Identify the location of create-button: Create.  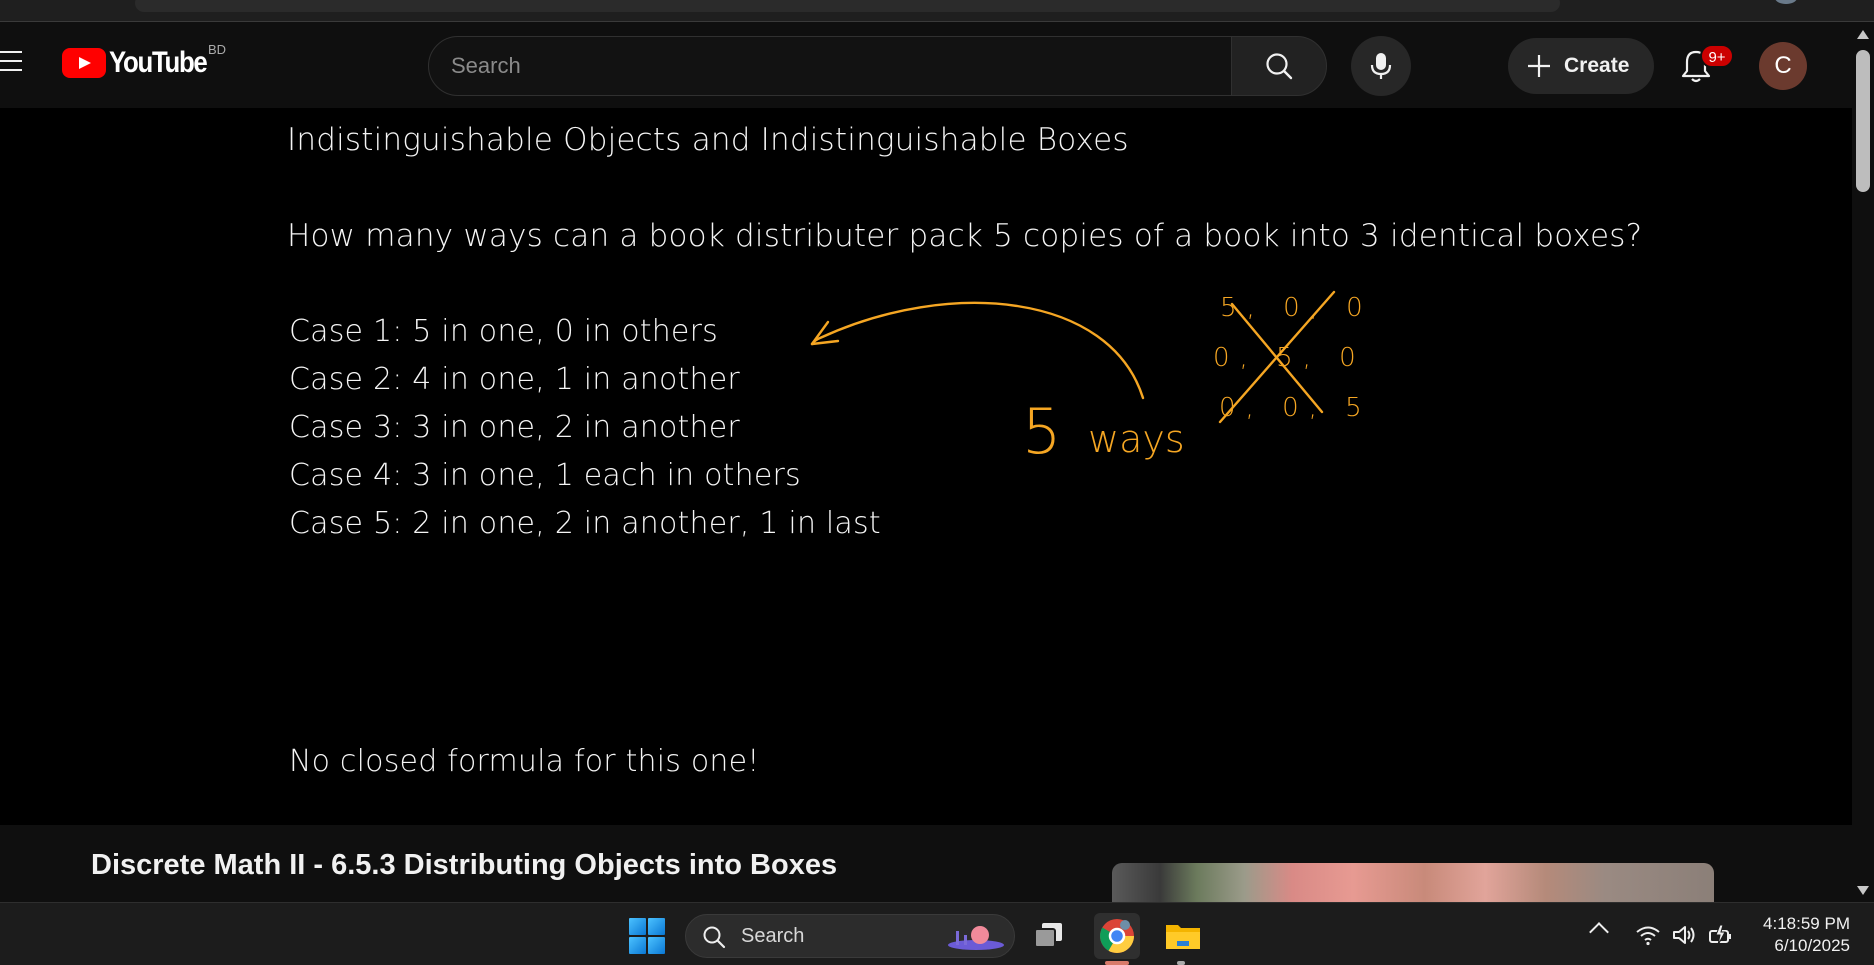
(1581, 66).